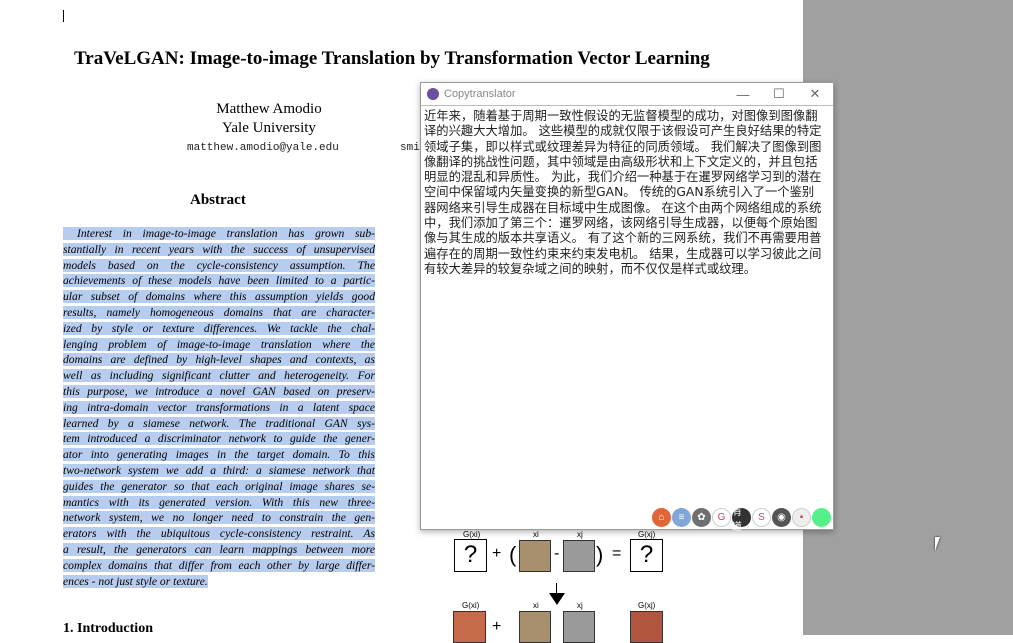 The height and width of the screenshot is (643, 1013). I want to click on author2-email: smi, so click(410, 148).